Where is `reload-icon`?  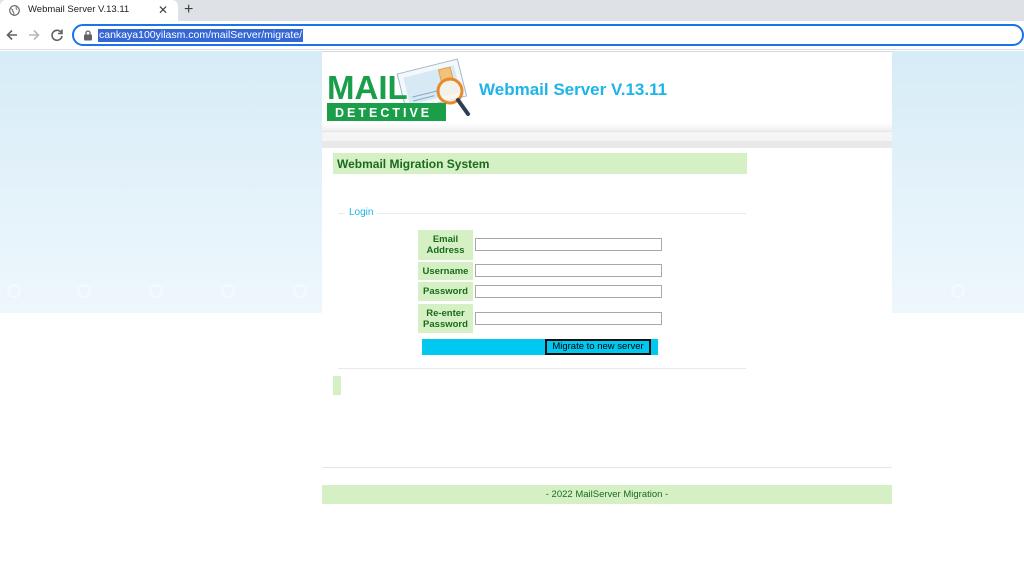
reload-icon is located at coordinates (57, 35).